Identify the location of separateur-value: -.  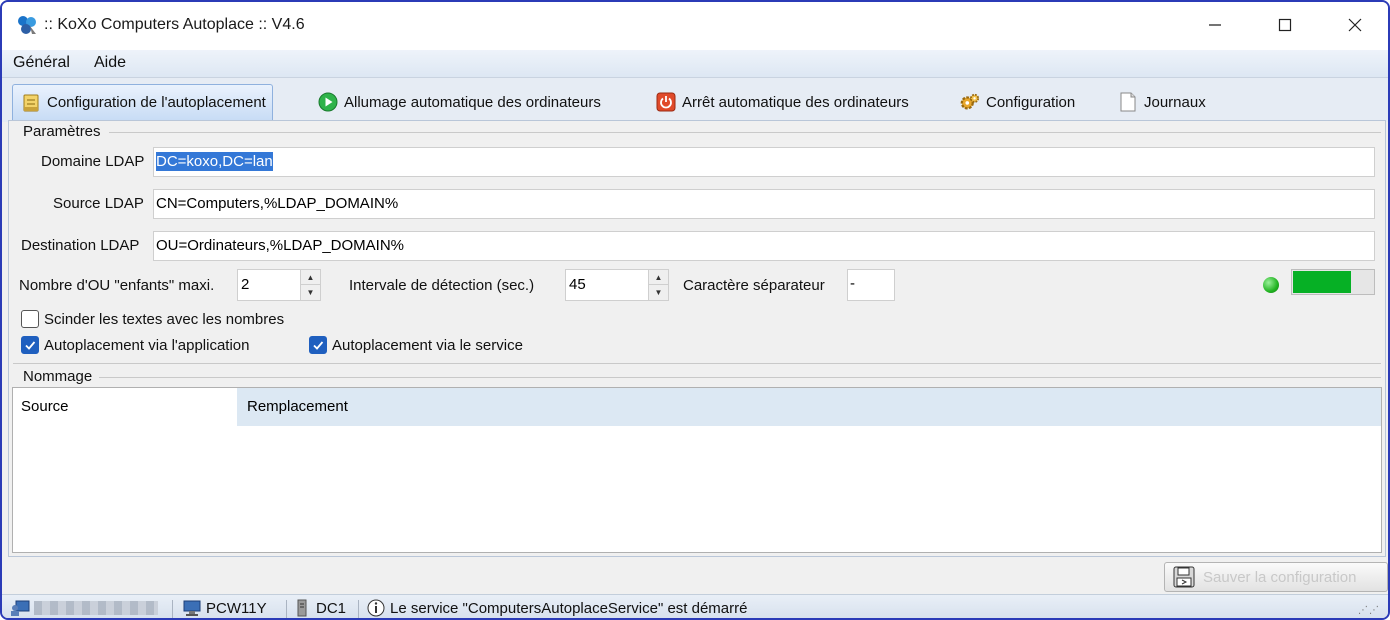
(852, 283).